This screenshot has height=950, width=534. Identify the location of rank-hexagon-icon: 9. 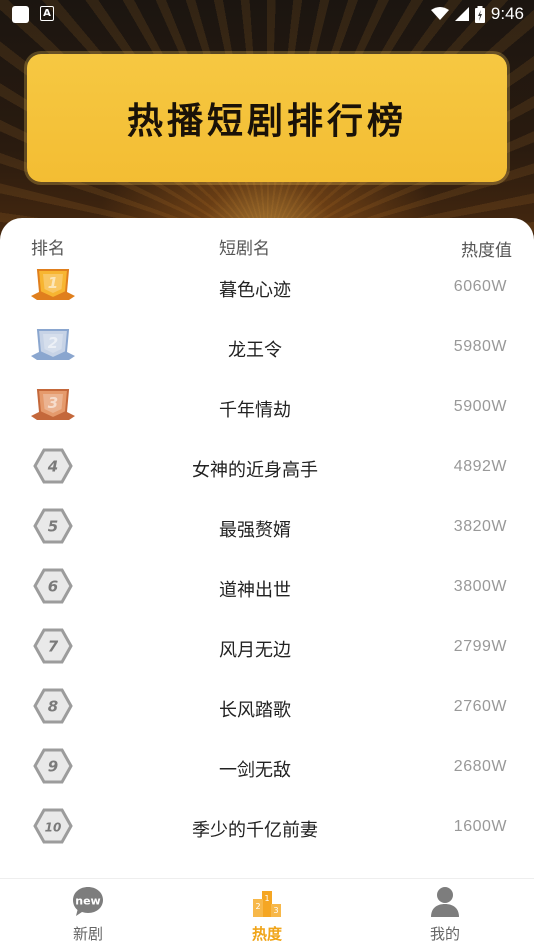
(53, 766).